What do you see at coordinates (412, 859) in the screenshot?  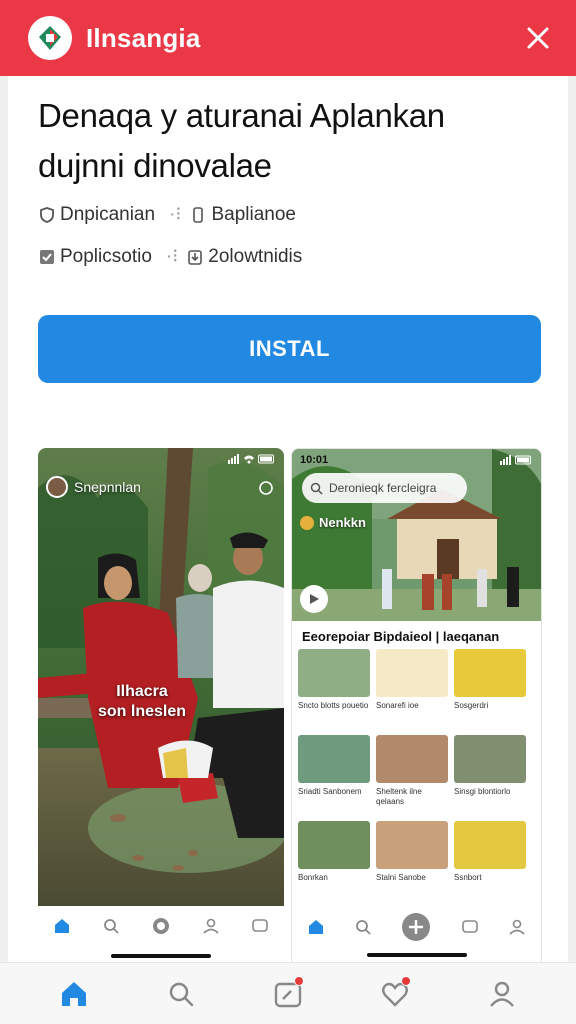 I see `video-tile: Stalni Sanobe` at bounding box center [412, 859].